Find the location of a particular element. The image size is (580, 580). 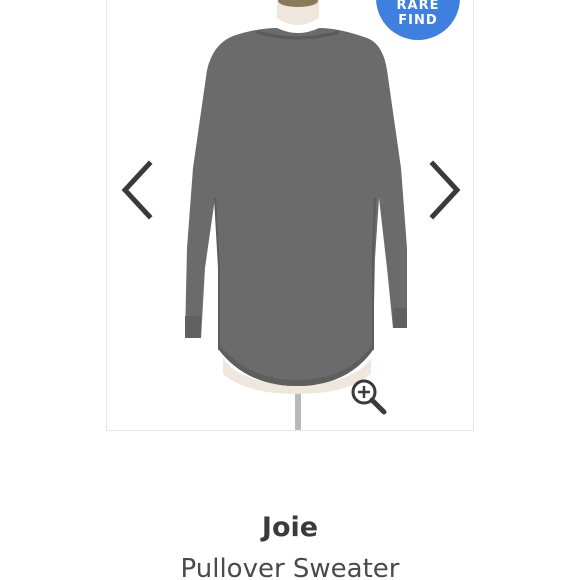

zoom-in-icon is located at coordinates (369, 397).